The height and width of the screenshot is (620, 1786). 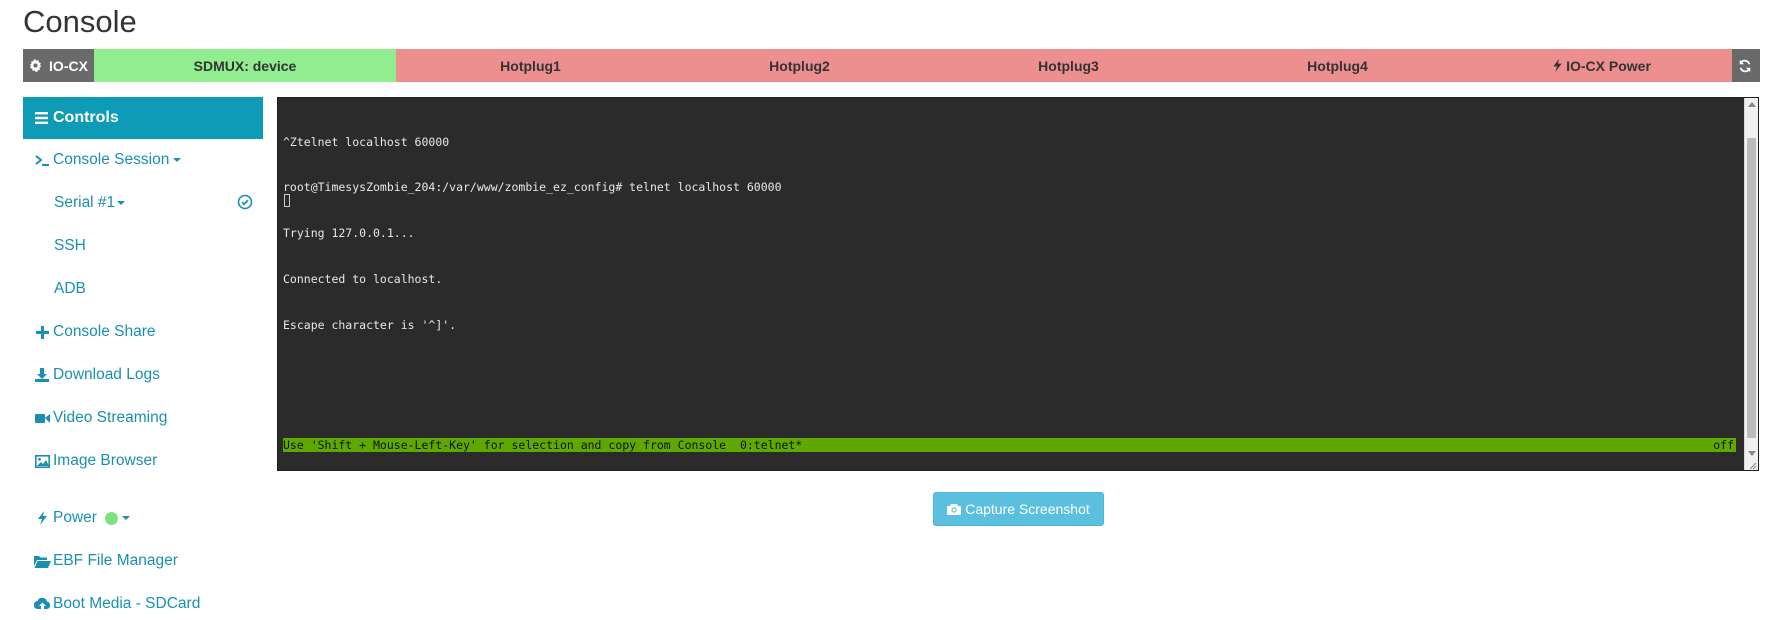 I want to click on refresh-icon, so click(x=1746, y=66).